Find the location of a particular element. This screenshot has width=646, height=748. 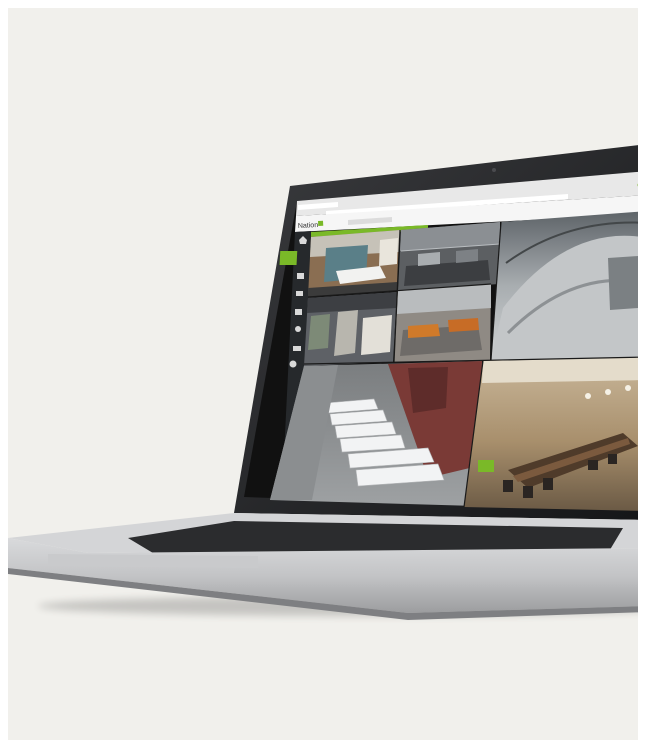

camera-badge is located at coordinates (486, 466).